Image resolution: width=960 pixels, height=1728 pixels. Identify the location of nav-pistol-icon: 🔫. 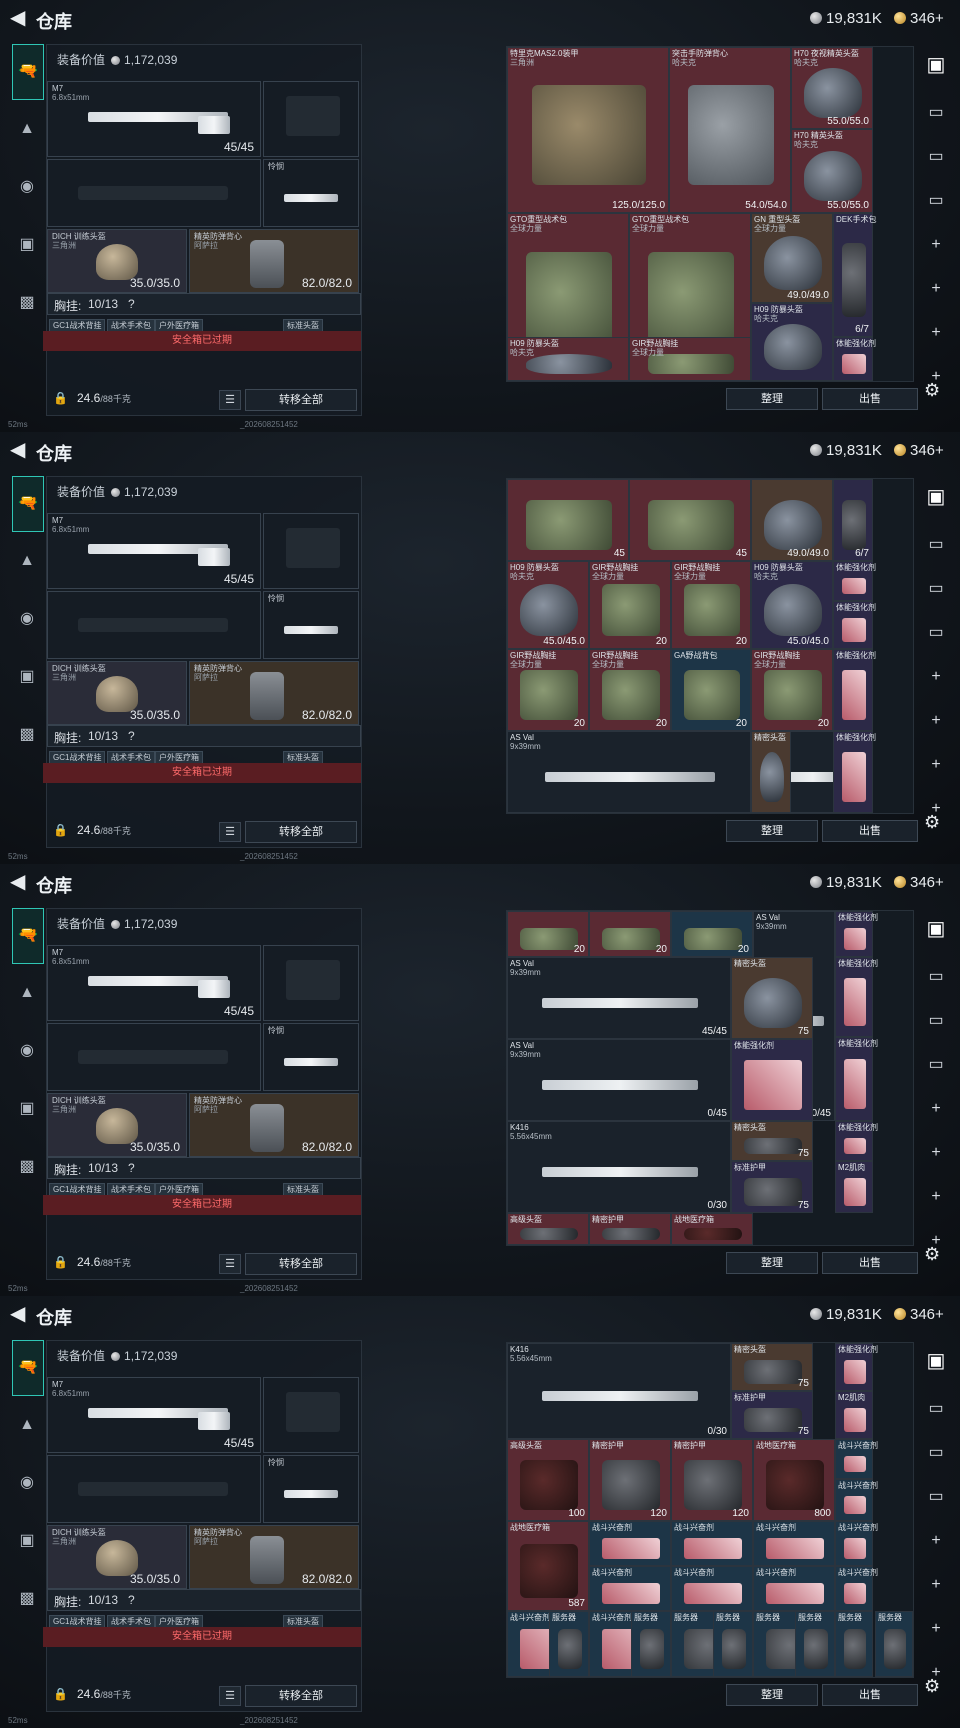
(28, 1368).